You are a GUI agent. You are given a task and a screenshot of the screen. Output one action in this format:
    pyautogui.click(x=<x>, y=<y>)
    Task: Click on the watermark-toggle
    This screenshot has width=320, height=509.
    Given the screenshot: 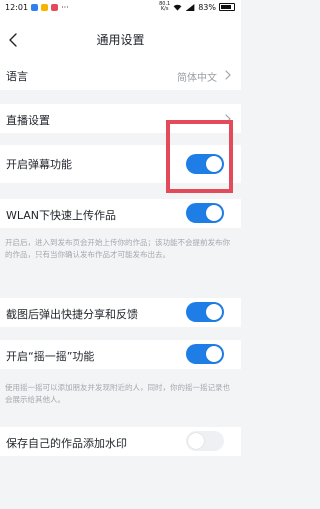 What is the action you would take?
    pyautogui.click(x=205, y=441)
    